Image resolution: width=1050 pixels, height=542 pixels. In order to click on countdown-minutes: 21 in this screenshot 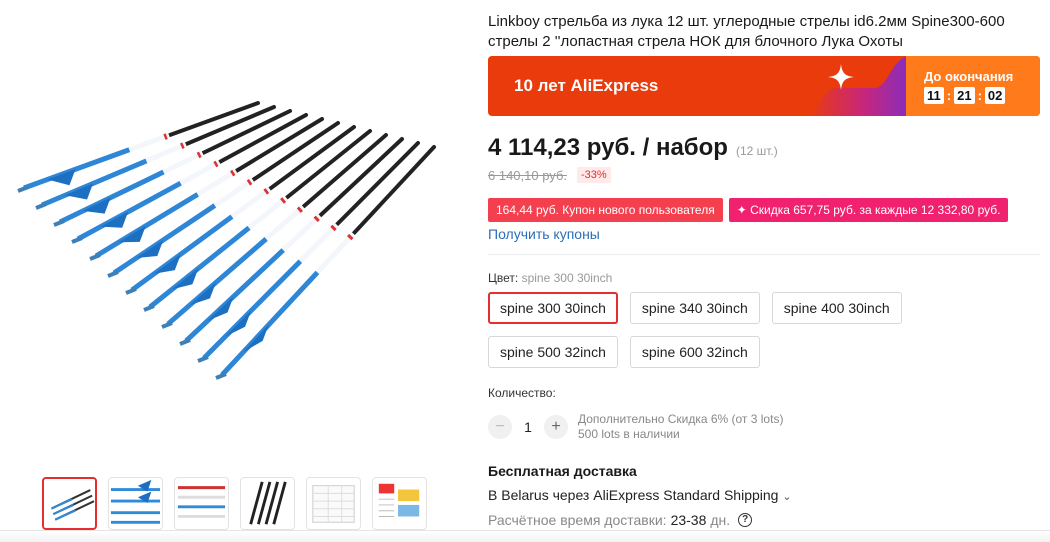, I will do `click(964, 95)`.